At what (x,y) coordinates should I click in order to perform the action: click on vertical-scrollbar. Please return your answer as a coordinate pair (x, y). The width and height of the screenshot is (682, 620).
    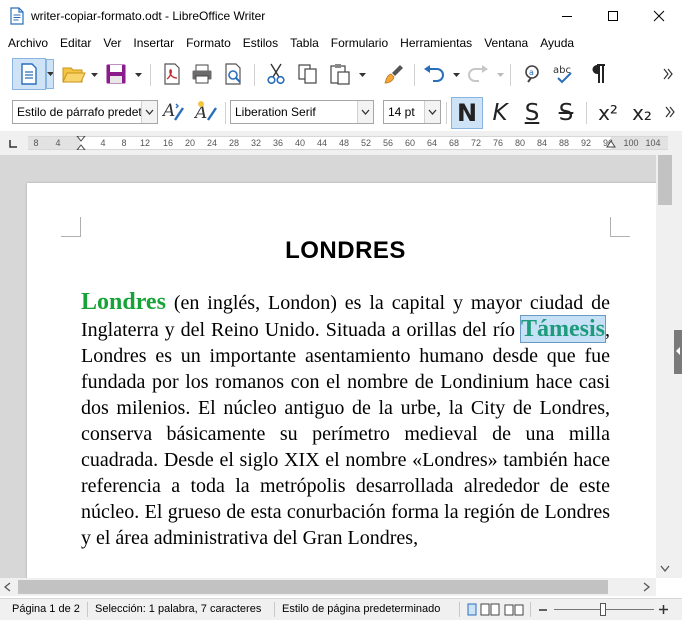
    Looking at the image, I should click on (665, 366).